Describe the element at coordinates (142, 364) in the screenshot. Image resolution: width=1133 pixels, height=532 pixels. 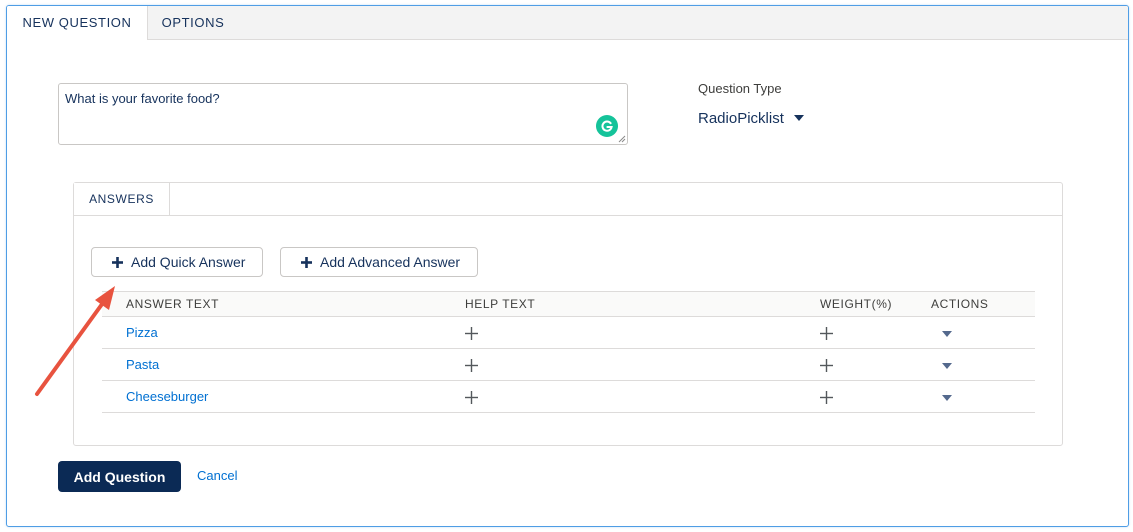
I see `answer-text-link: Pasta` at that location.